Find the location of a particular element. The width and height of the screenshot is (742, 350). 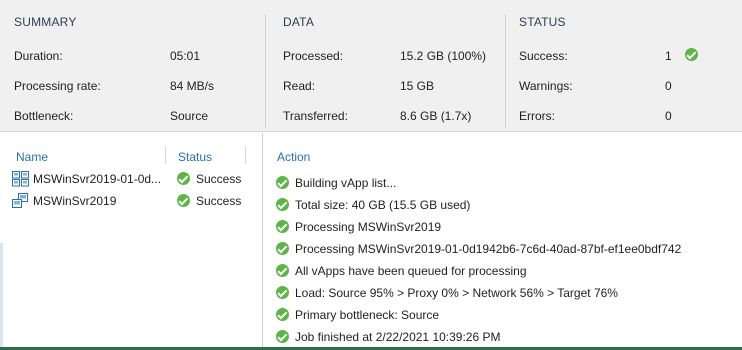

data-title: DATA is located at coordinates (299, 22).